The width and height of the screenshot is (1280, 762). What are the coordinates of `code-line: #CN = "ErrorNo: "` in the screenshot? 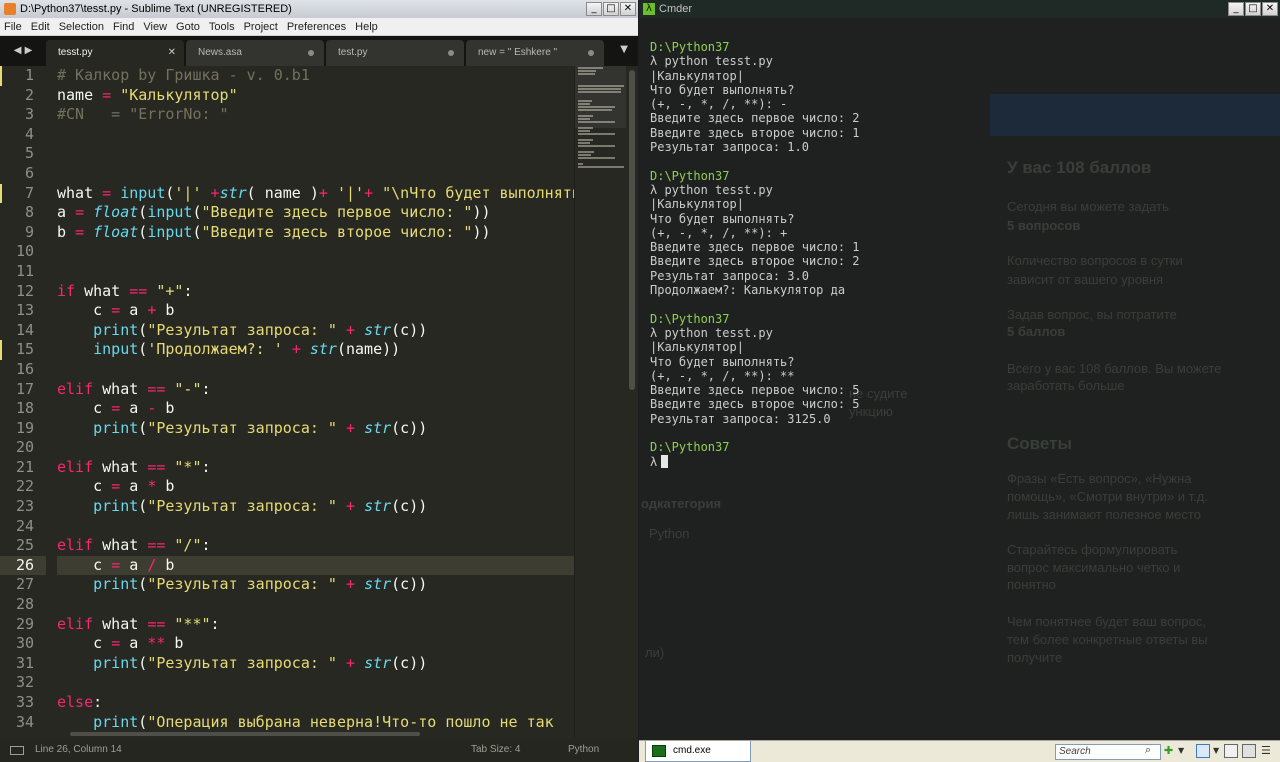 It's located at (315, 115).